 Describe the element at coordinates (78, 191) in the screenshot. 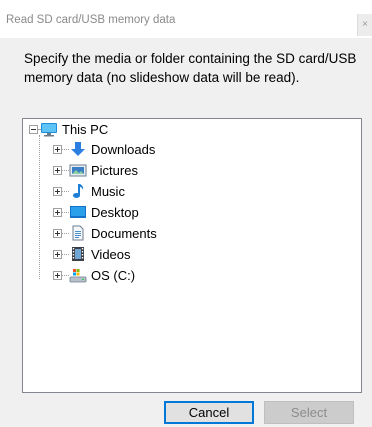

I see `music-icon` at that location.